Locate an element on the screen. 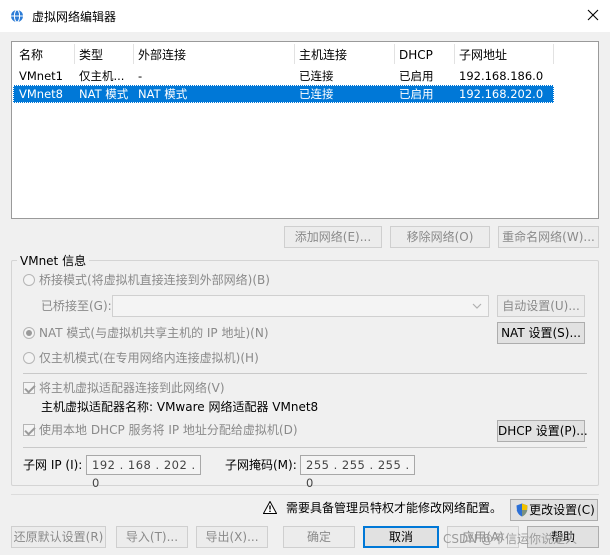 This screenshot has height=555, width=610. host-only-label: 仅主机模式(在专用网络内连接虚拟机)(H) is located at coordinates (149, 358).